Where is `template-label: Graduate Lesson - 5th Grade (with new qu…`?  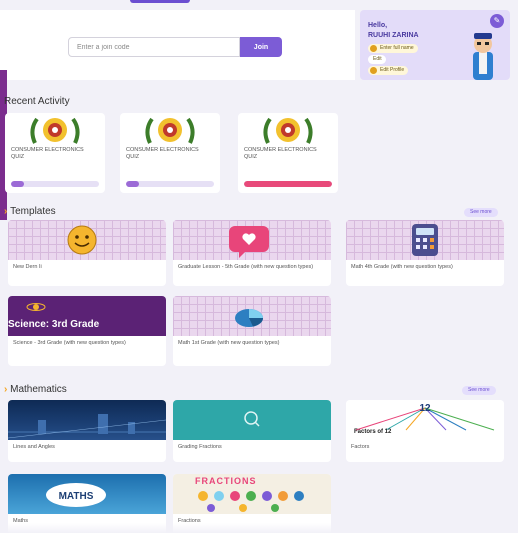
template-label: Graduate Lesson - 5th Grade (with new qu… is located at coordinates (246, 267).